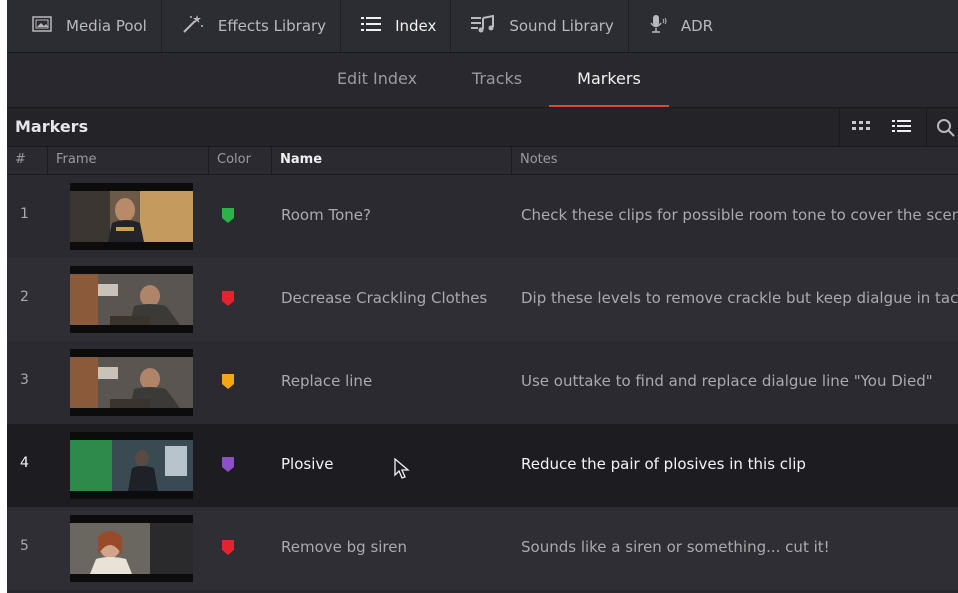 This screenshot has height=593, width=958. I want to click on toolbar-label: ADR, so click(697, 26).